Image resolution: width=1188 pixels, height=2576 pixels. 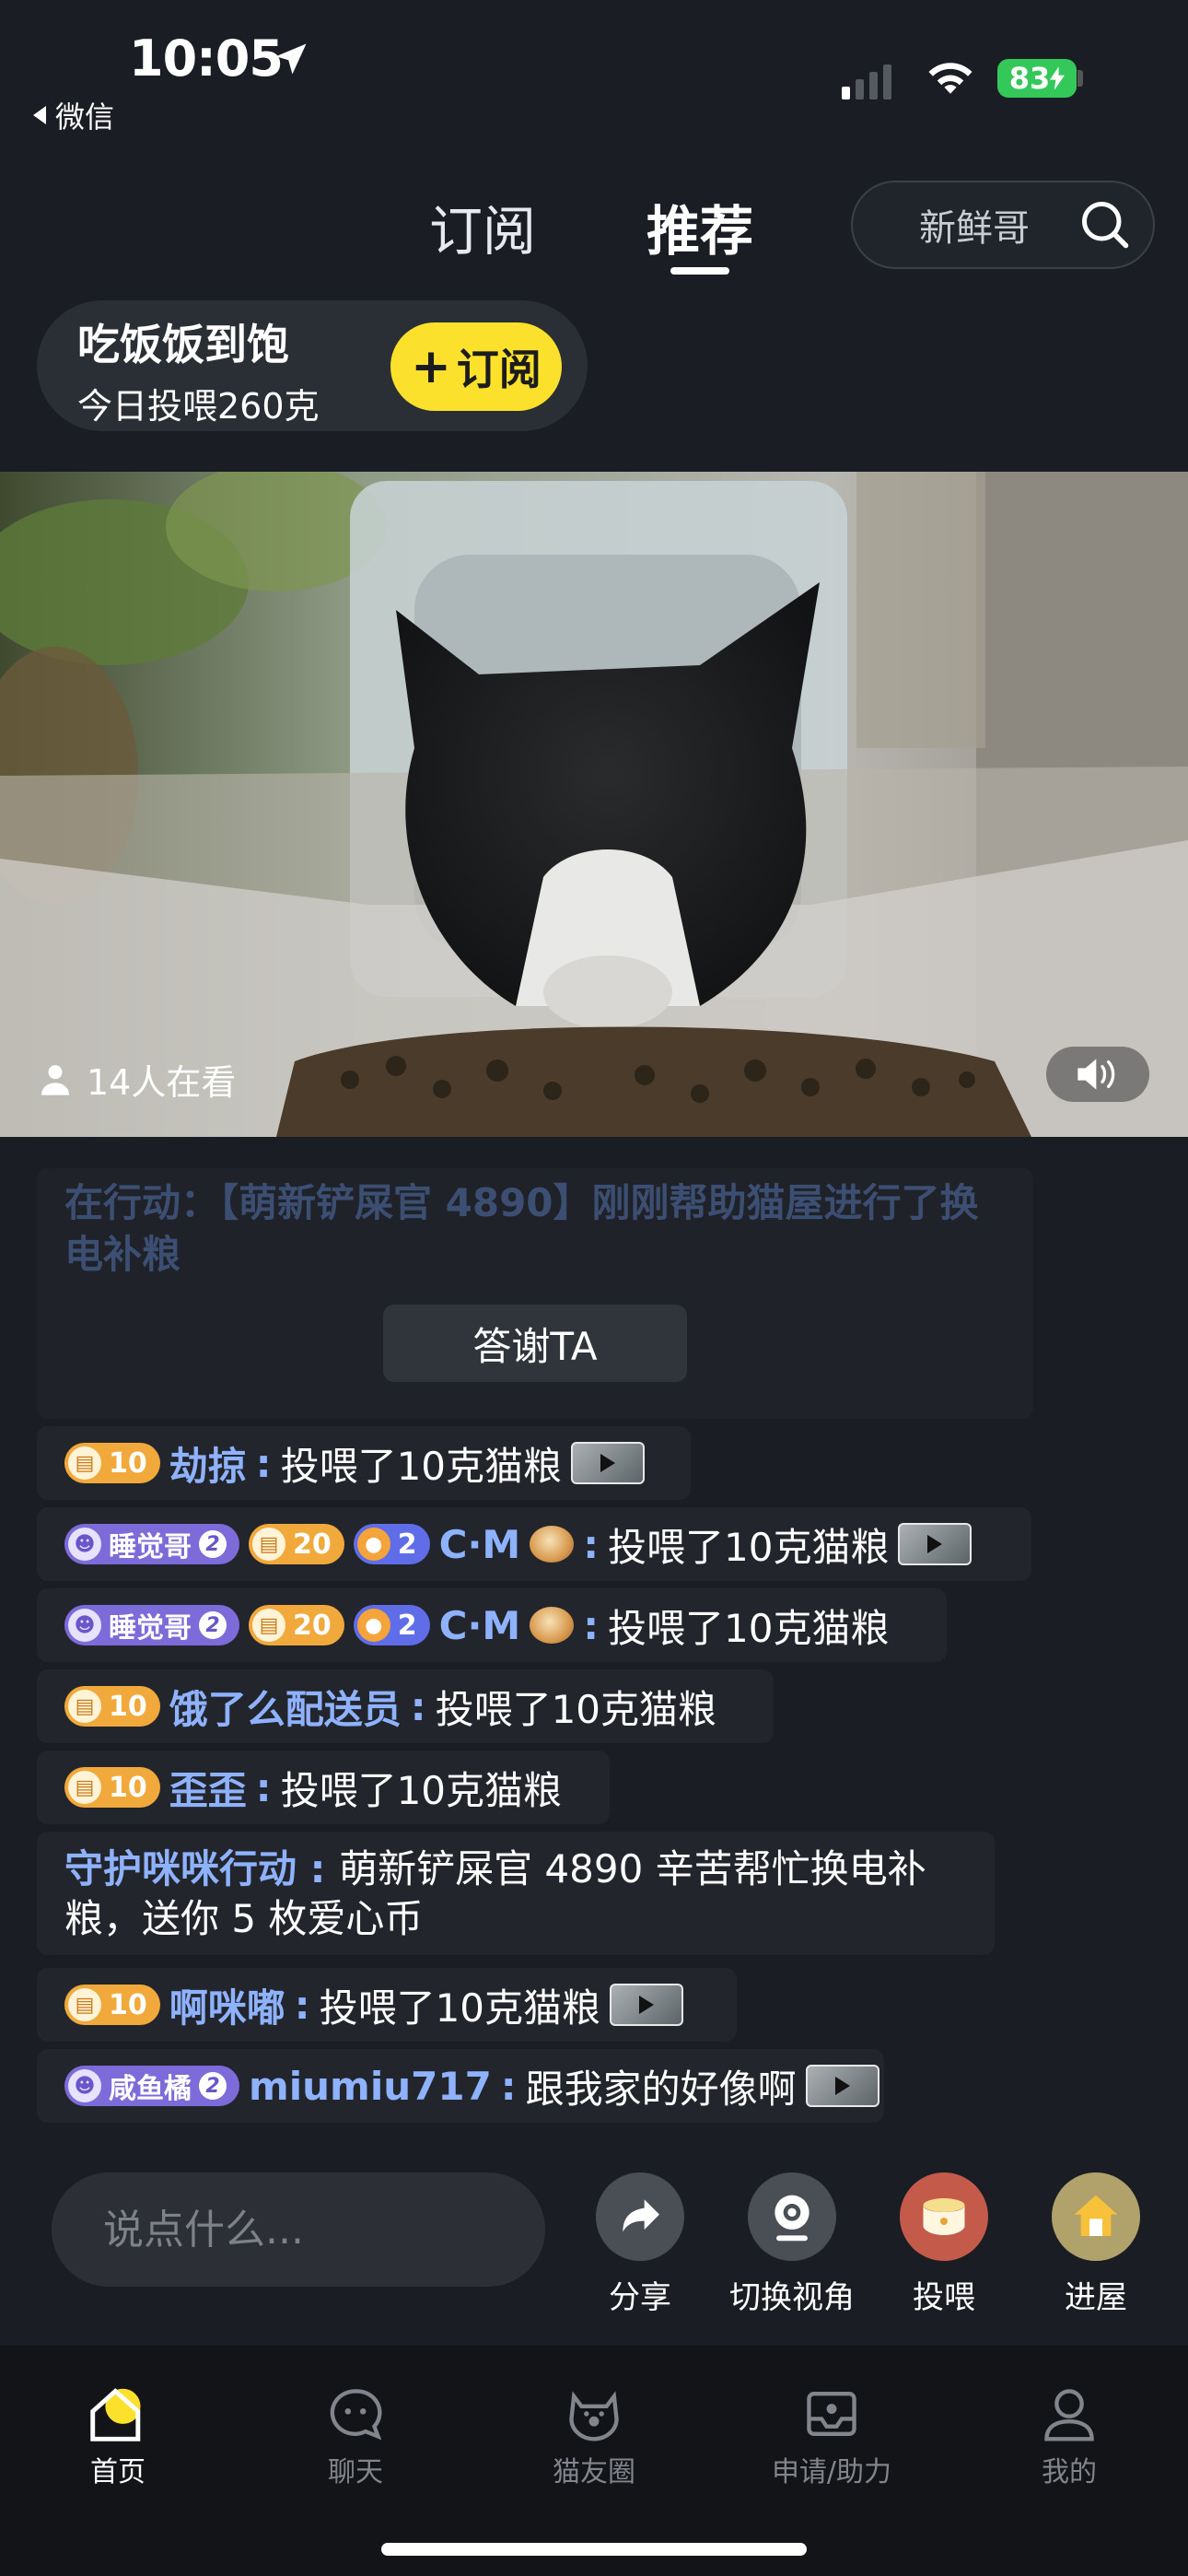 I want to click on feed-button: 投喂, so click(x=944, y=2244).